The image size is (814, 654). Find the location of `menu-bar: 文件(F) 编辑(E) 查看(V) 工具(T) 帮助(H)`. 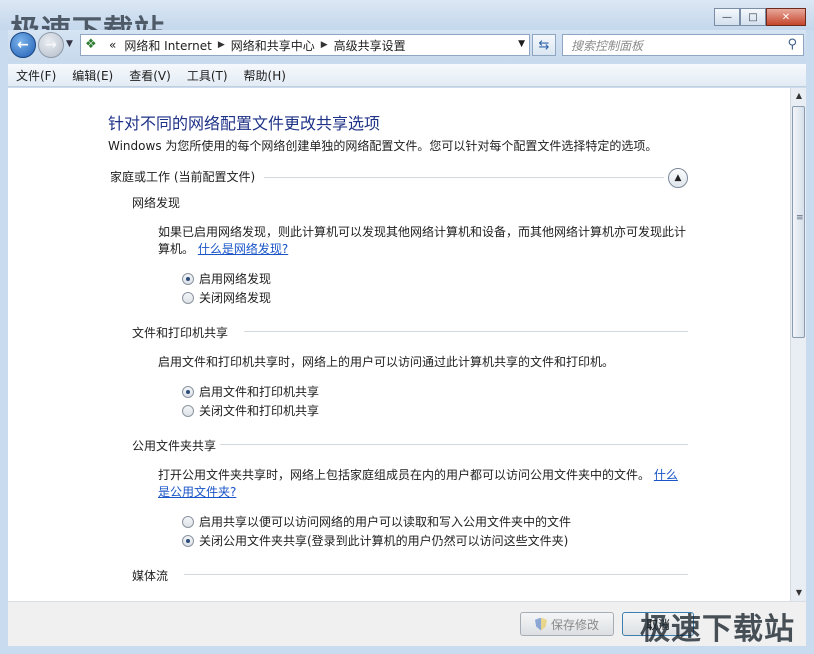

menu-bar: 文件(F) 编辑(E) 查看(V) 工具(T) 帮助(H) is located at coordinates (407, 75).